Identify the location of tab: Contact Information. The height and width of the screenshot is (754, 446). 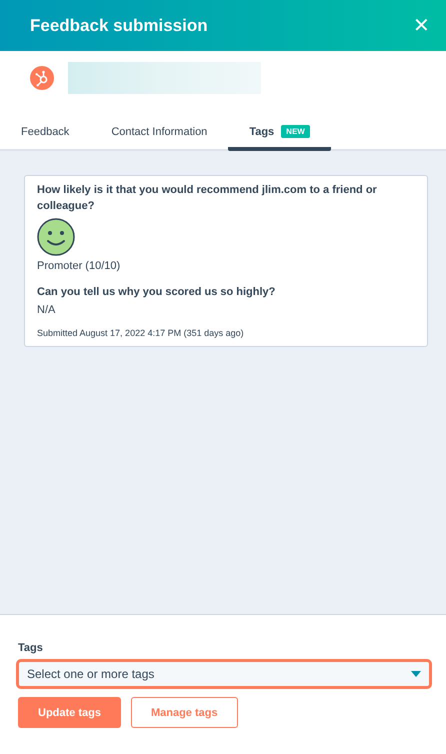
(159, 137).